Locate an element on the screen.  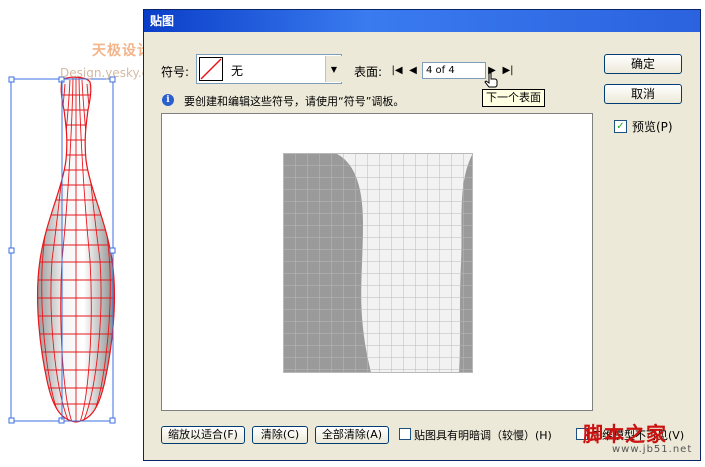
info-icon: i is located at coordinates (168, 100).